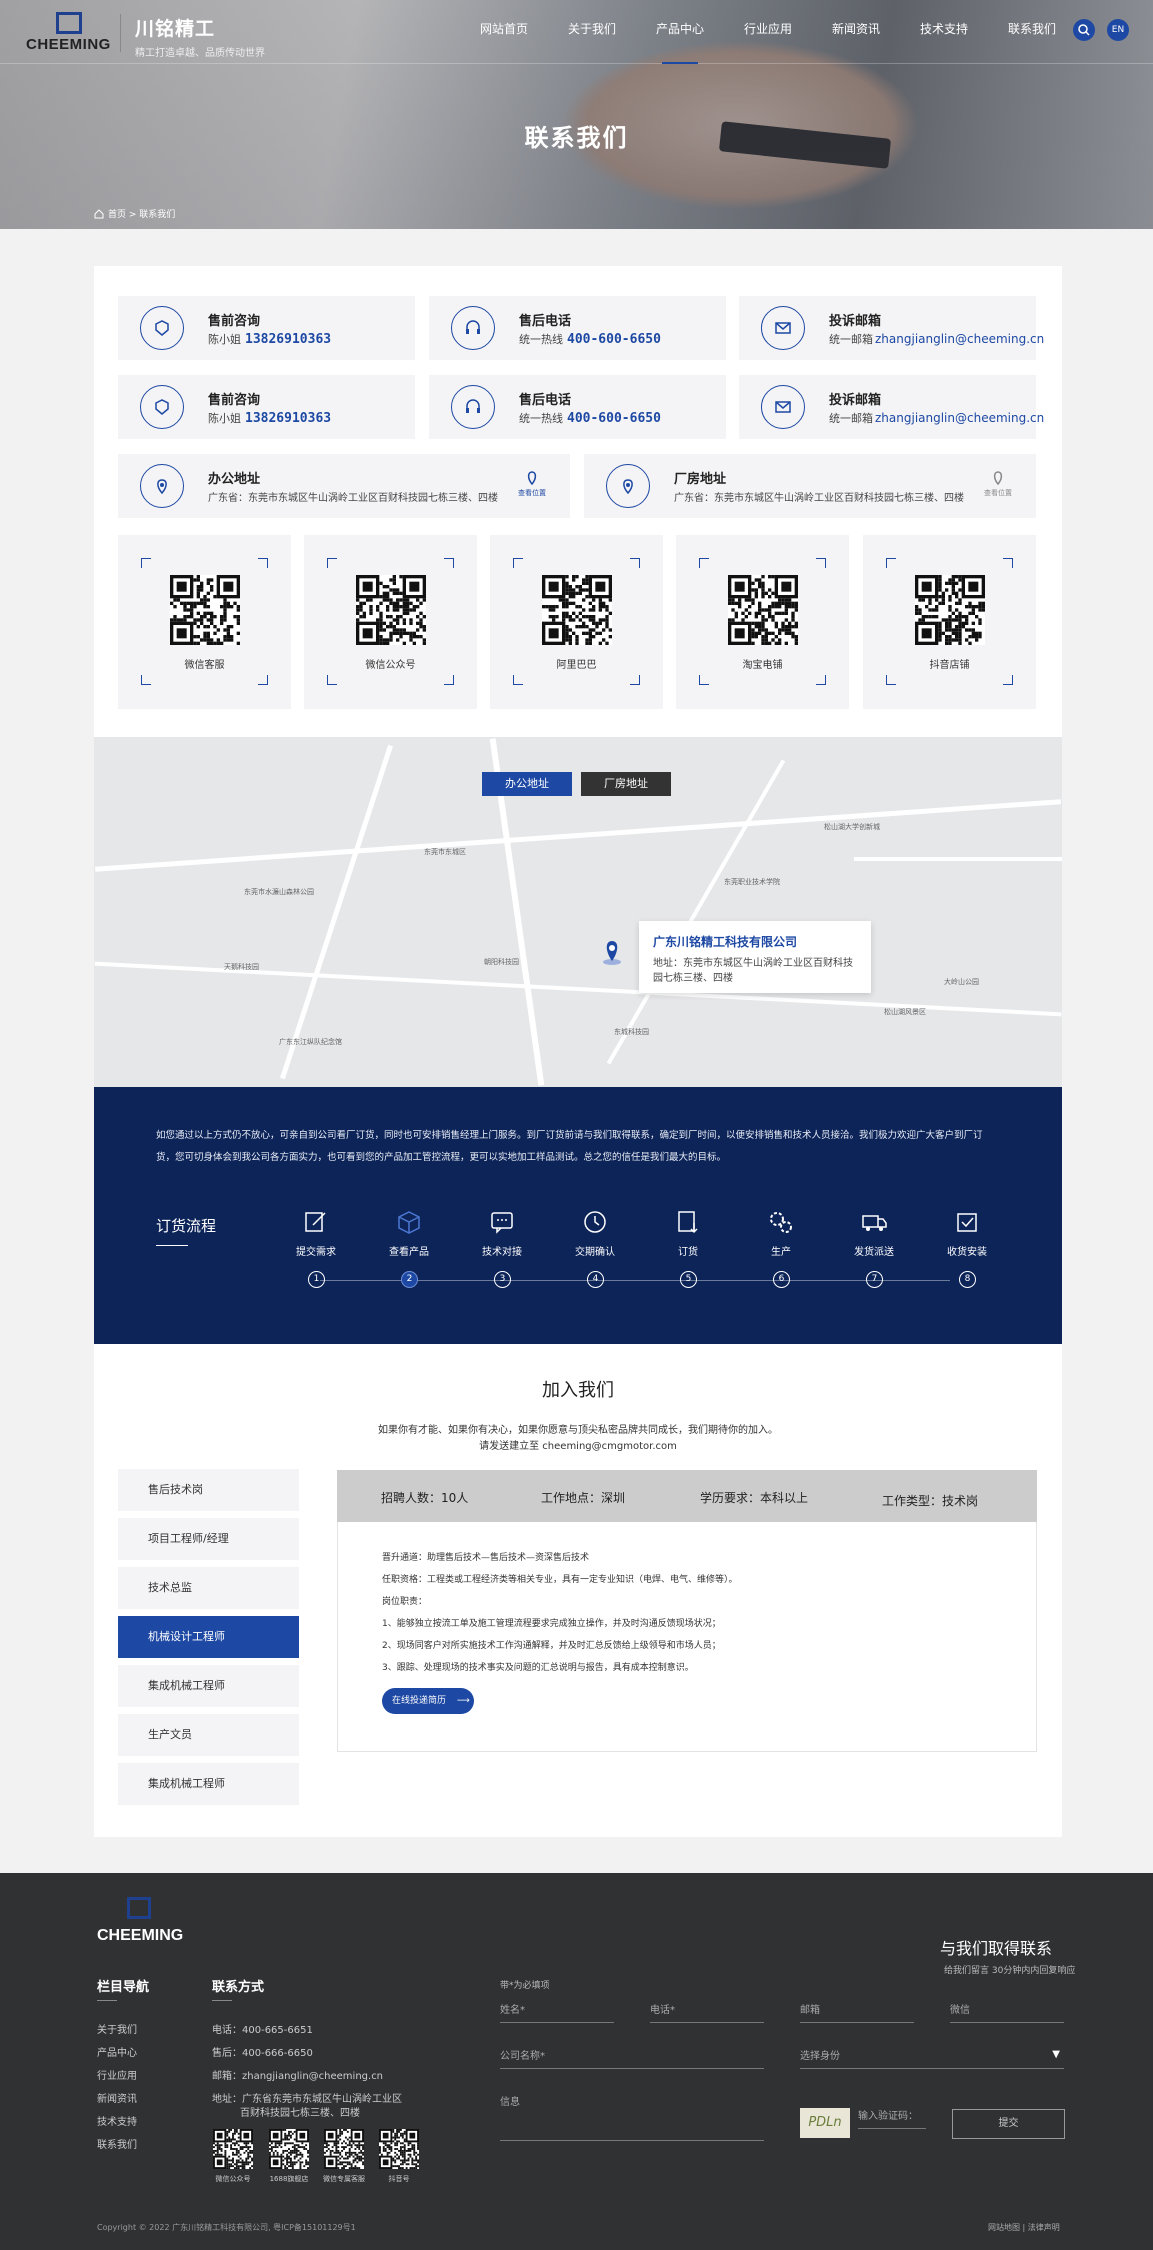 This screenshot has height=2250, width=1153. What do you see at coordinates (208, 1637) in the screenshot?
I see `job-tab-active: 机械设计工程师` at bounding box center [208, 1637].